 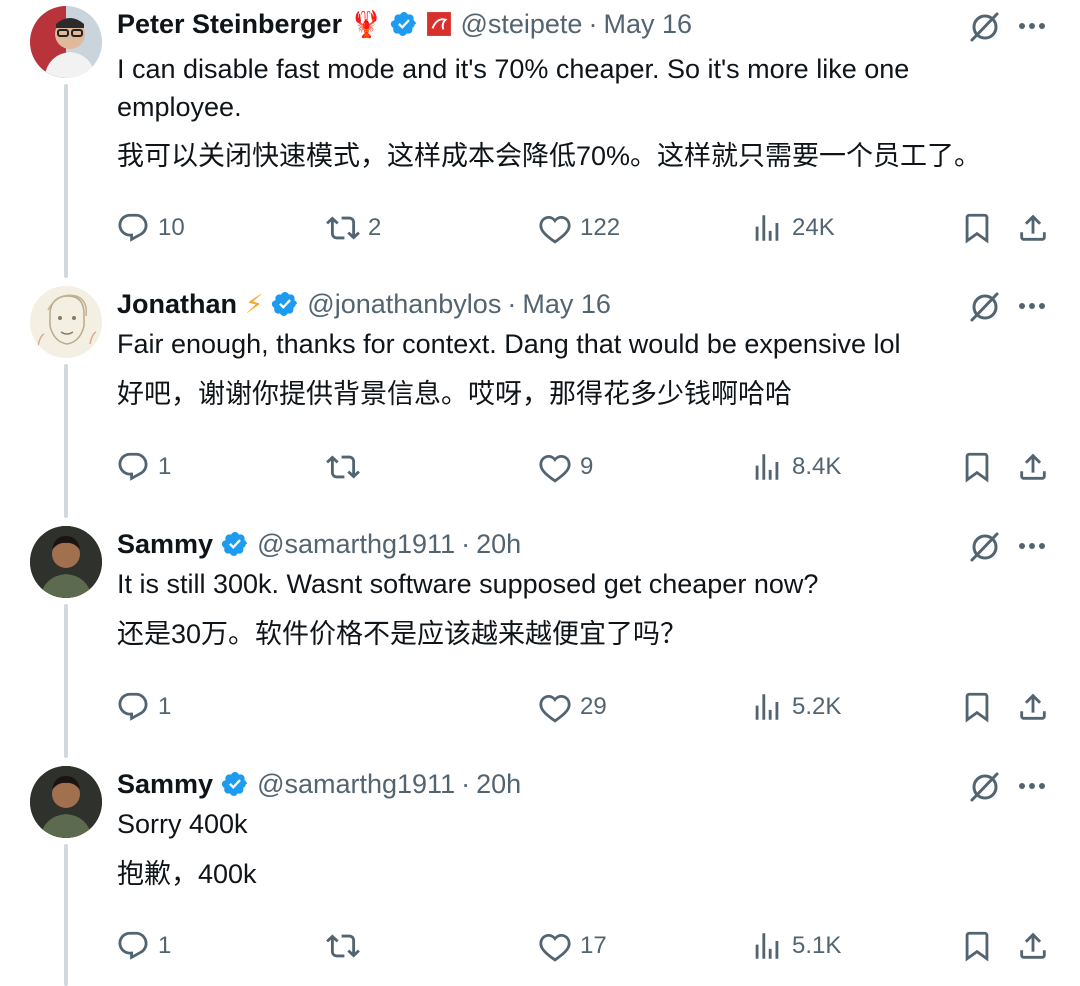 I want to click on tweet-text-zh: 抱歉，400k, so click(x=187, y=874).